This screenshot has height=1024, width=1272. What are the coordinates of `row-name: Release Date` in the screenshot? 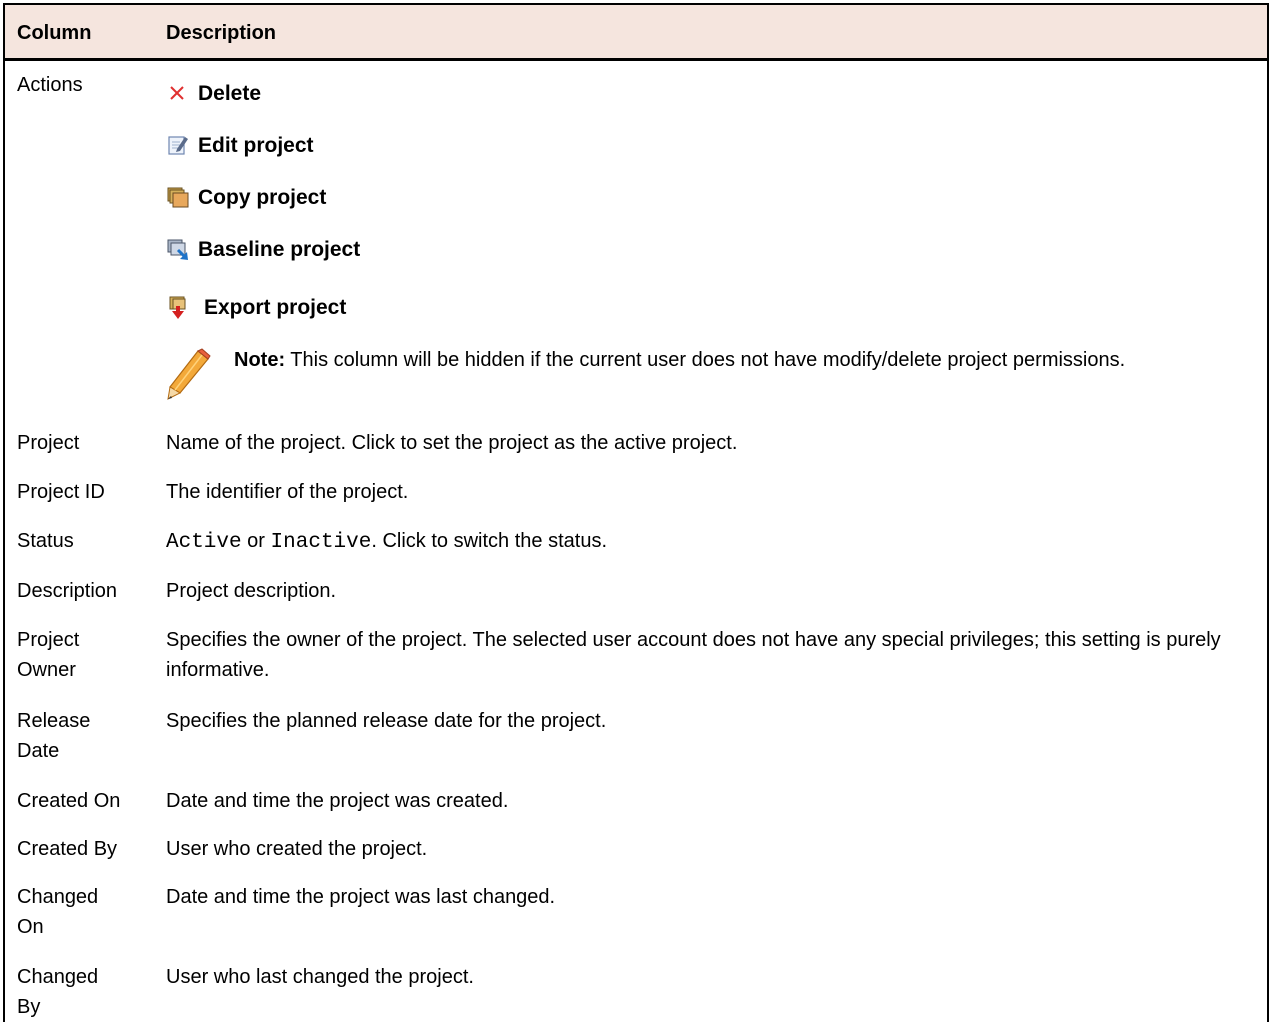 It's located at (84, 736).